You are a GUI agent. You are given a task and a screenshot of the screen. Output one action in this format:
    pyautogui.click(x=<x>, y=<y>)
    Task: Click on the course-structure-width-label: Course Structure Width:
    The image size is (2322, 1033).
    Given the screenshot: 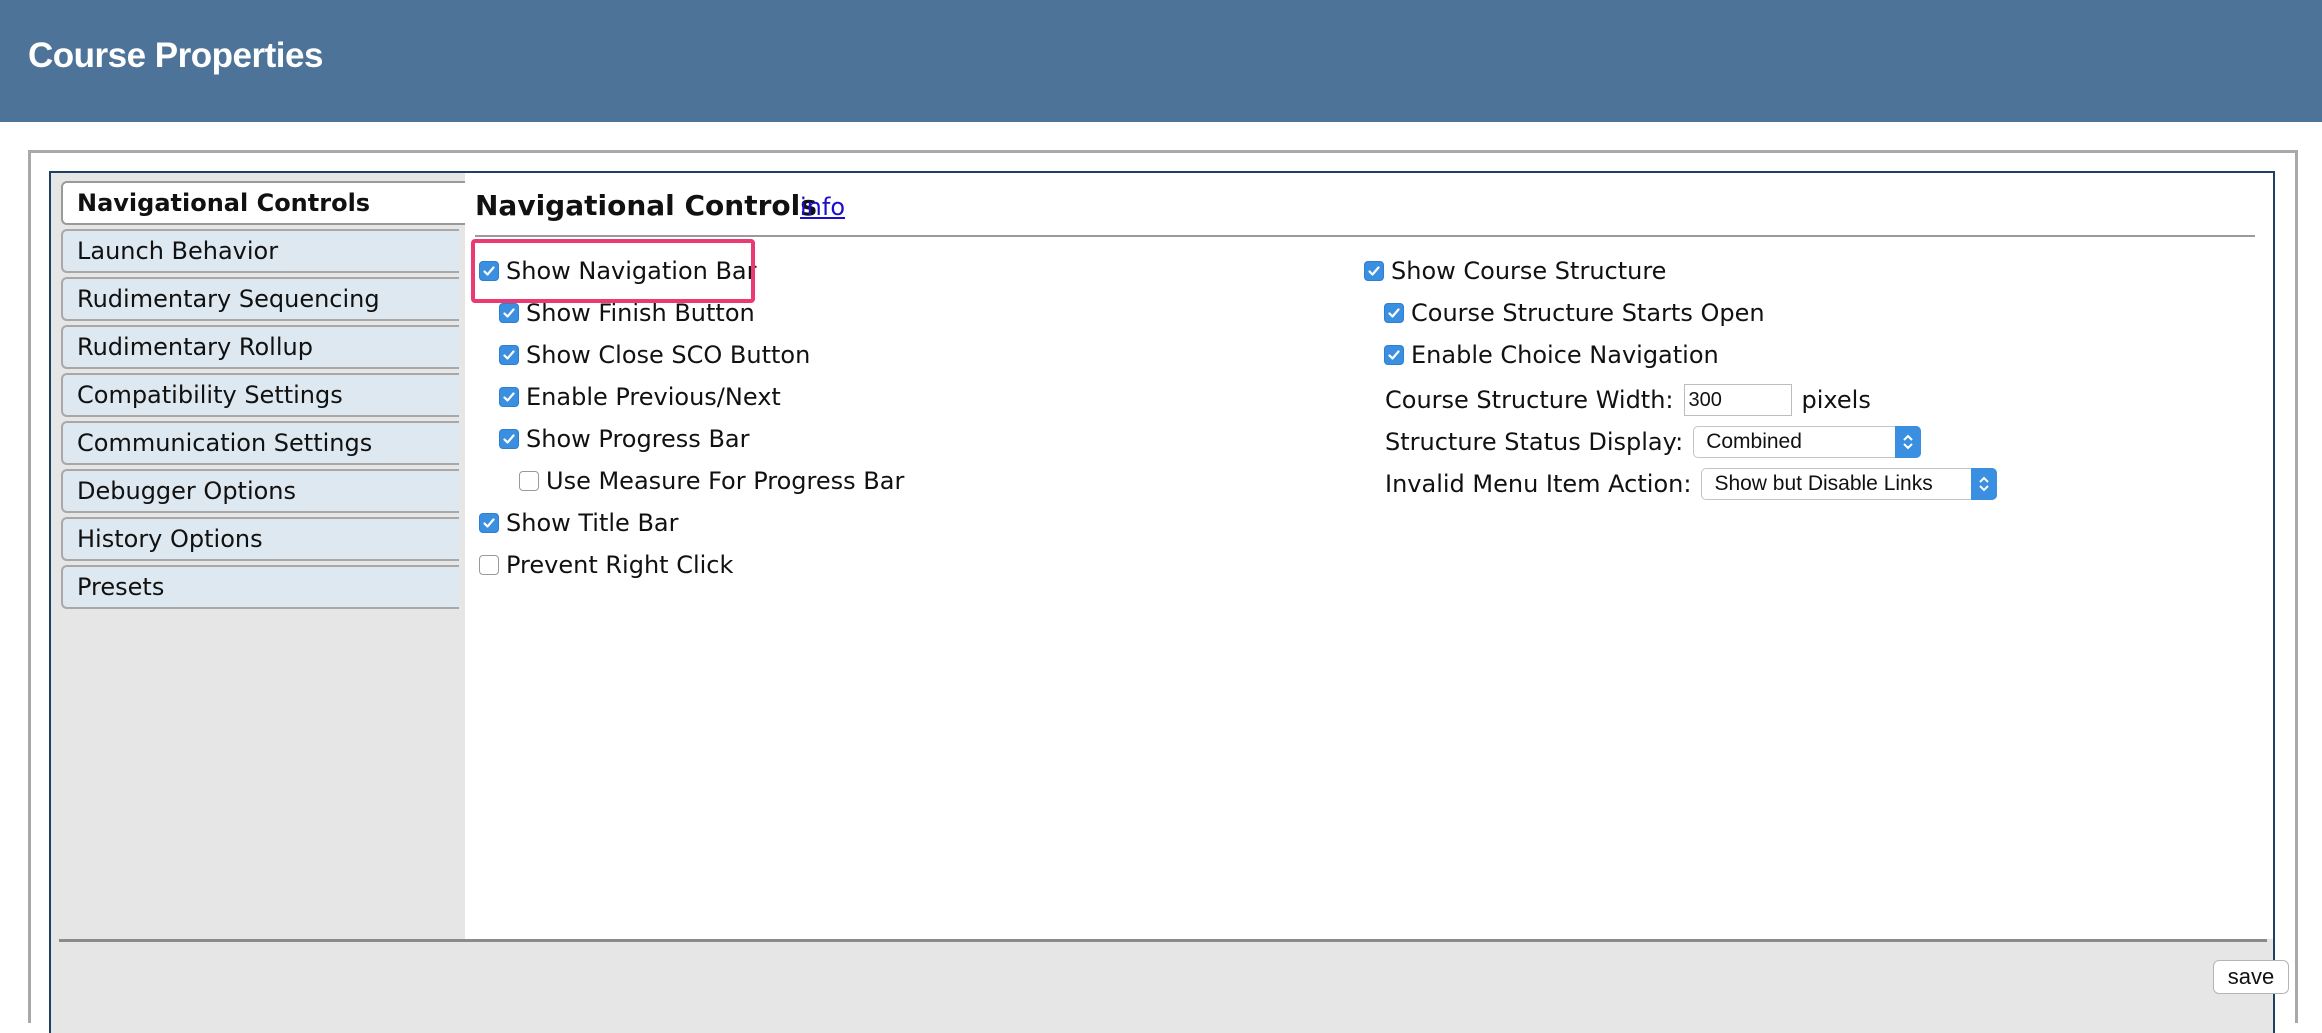 What is the action you would take?
    pyautogui.click(x=1529, y=400)
    